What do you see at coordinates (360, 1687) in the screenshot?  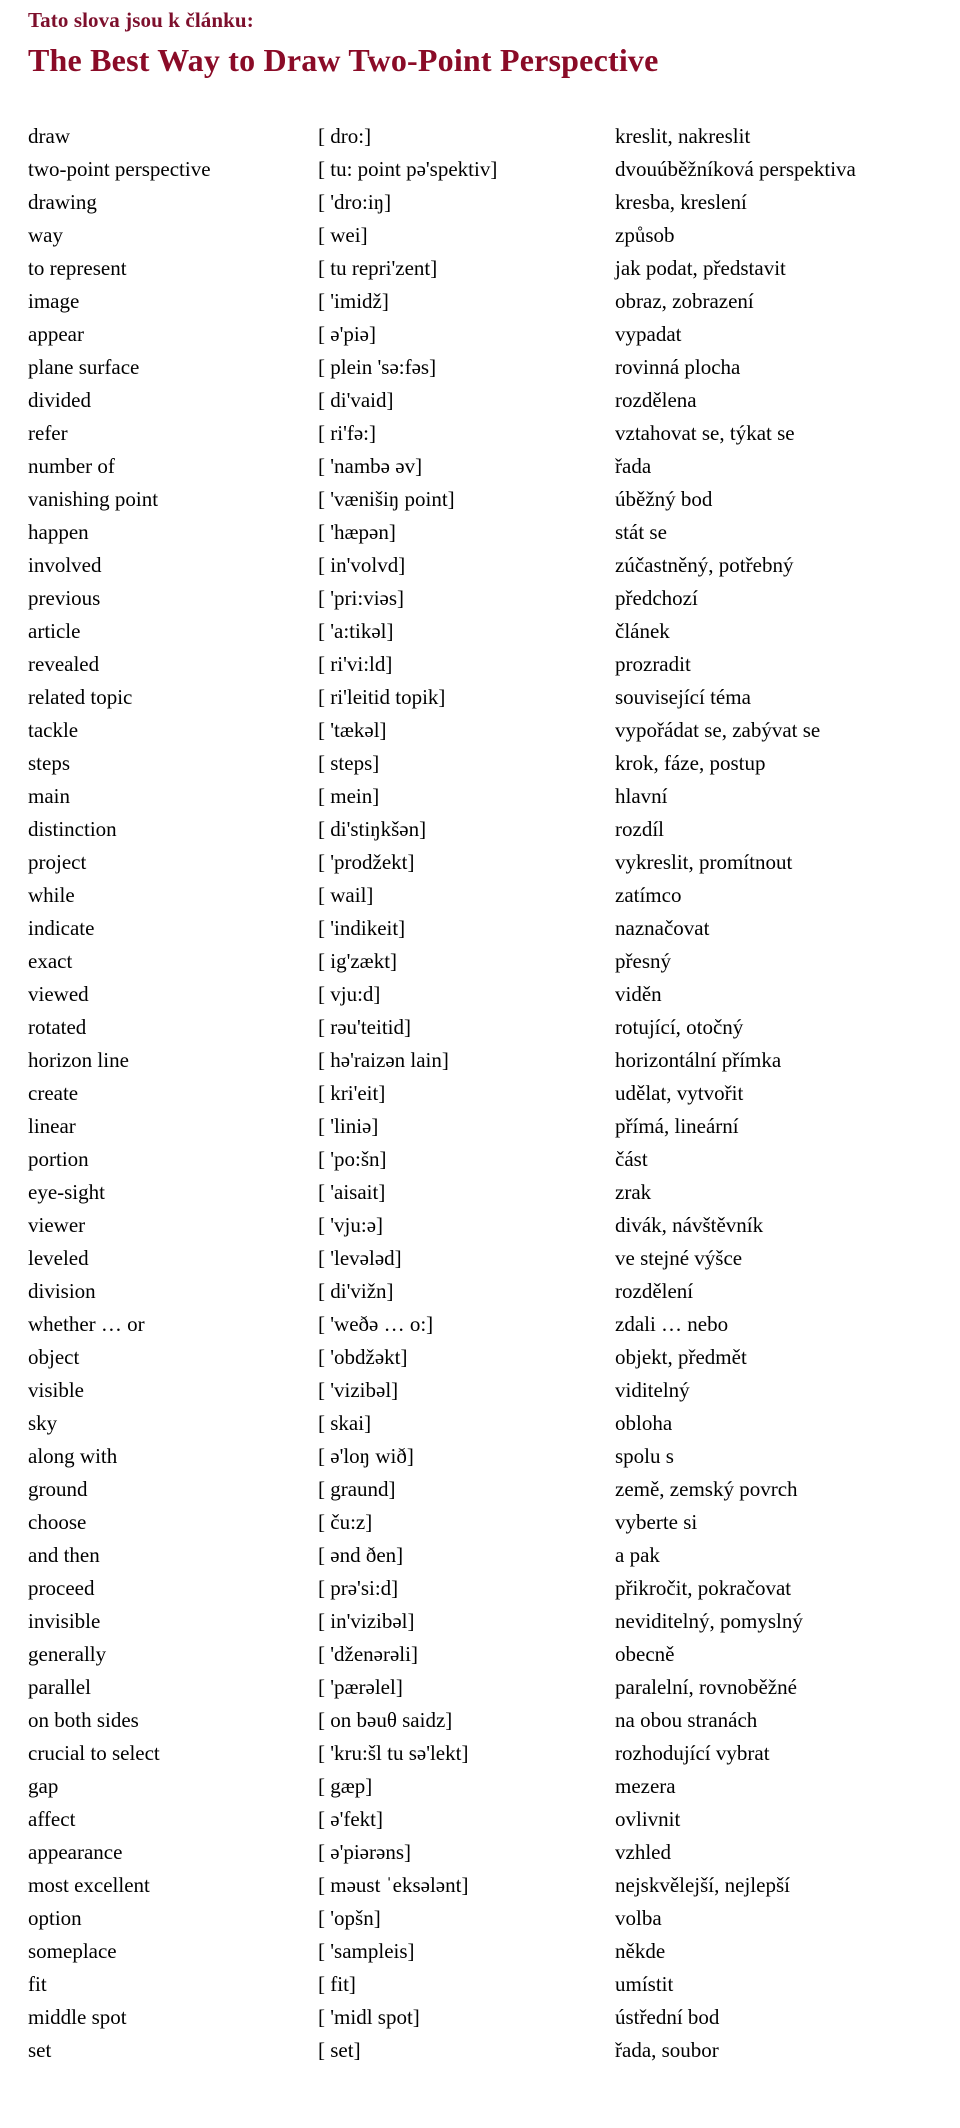 I see `vocab-pronunciation: [ 'pærəlel]` at bounding box center [360, 1687].